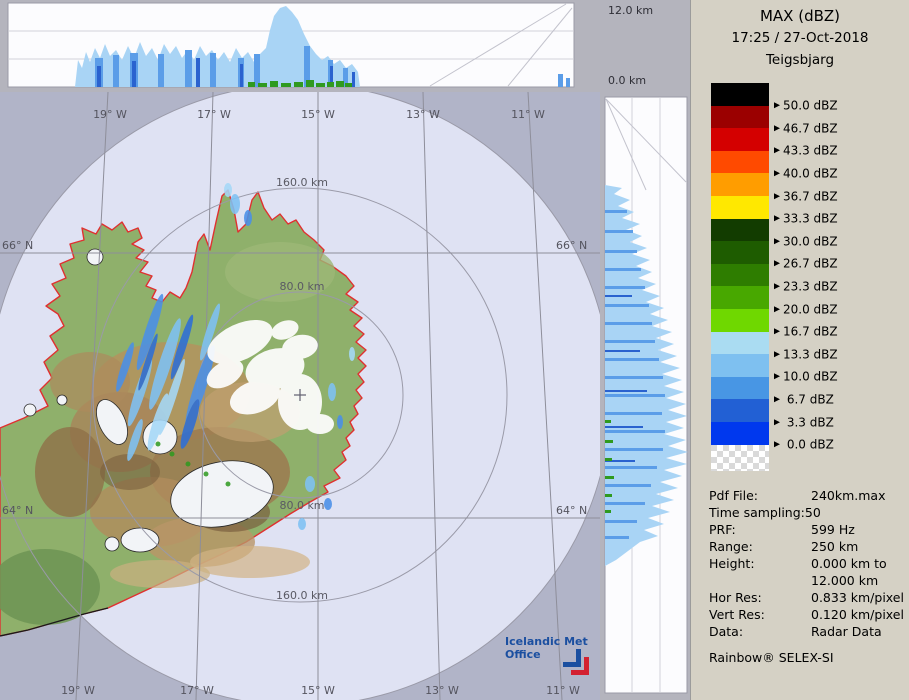 The height and width of the screenshot is (700, 909). What do you see at coordinates (546, 641) in the screenshot?
I see `met-office-logo-line1: Icelandic Met` at bounding box center [546, 641].